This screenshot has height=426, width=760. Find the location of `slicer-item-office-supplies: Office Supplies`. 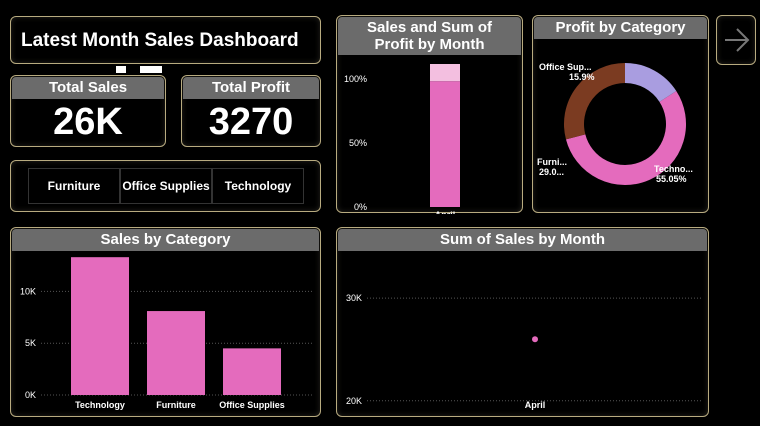

slicer-item-office-supplies: Office Supplies is located at coordinates (166, 186).